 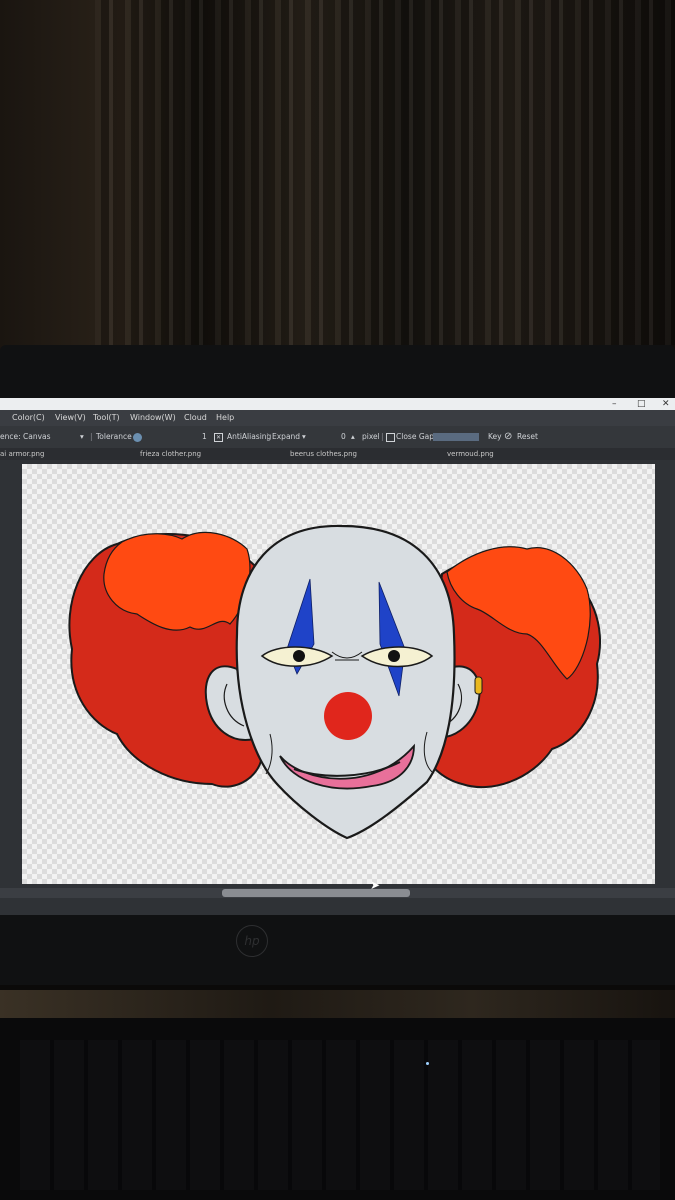 I want to click on right-pupil, so click(x=394, y=656).